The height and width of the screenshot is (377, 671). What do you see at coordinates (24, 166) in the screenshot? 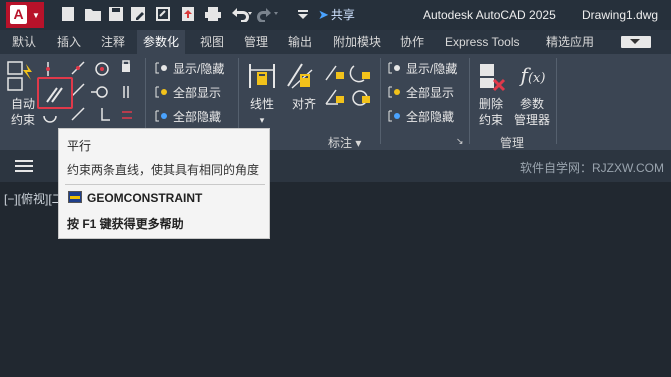
I see `menu-icon` at bounding box center [24, 166].